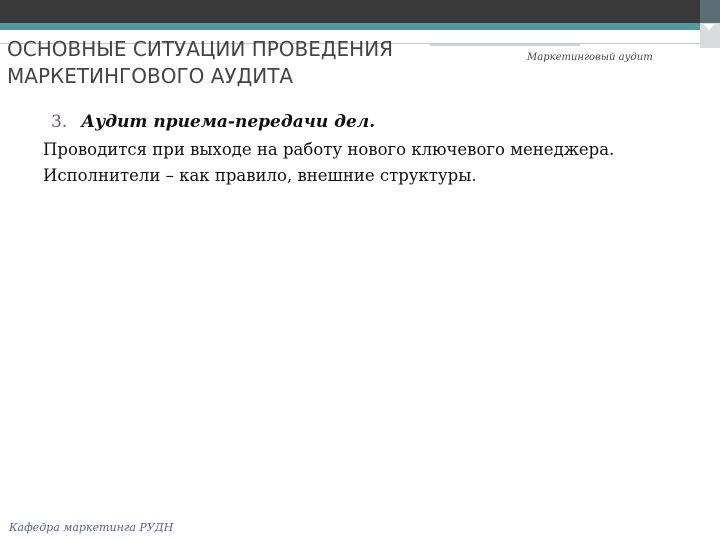  I want to click on triangle-notch-icon, so click(709, 27).